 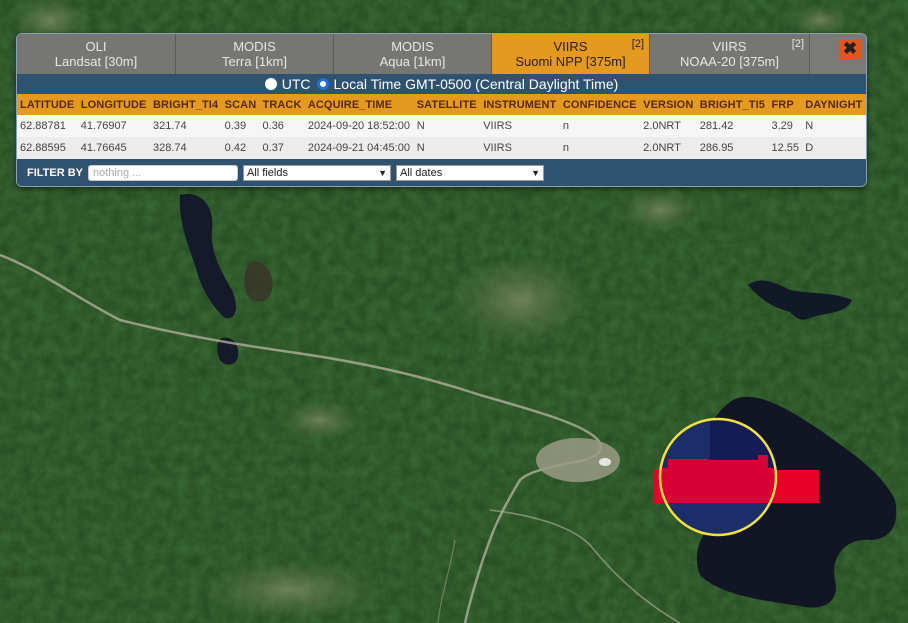 I want to click on utc-radio: UTC, so click(x=287, y=84).